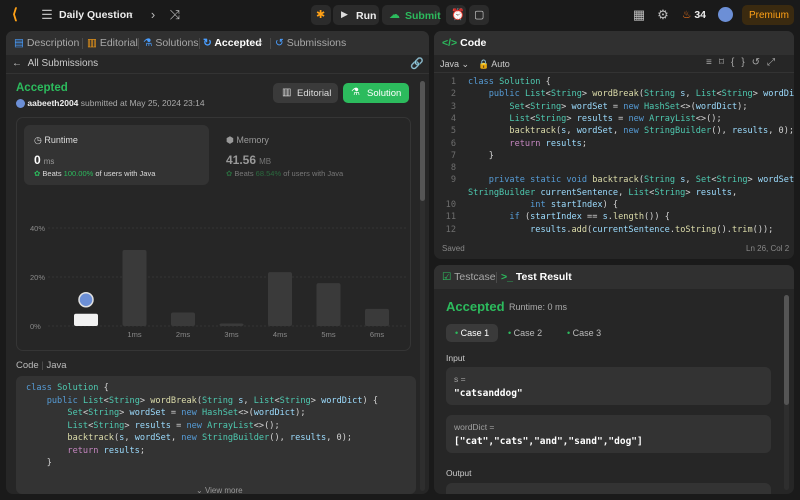  What do you see at coordinates (55, 63) in the screenshot?
I see `back-to-submissions: ← All Submissions` at bounding box center [55, 63].